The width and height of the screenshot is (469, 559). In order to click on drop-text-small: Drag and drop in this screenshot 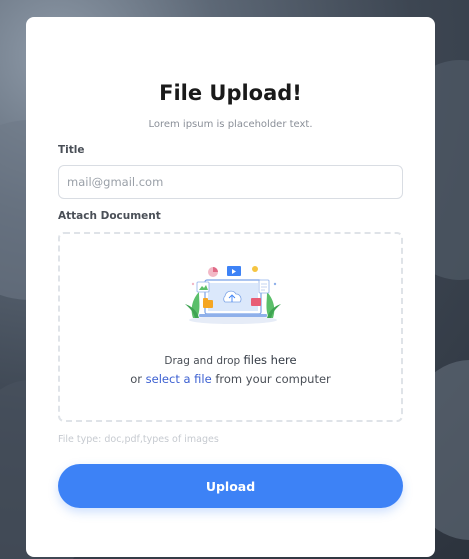, I will do `click(204, 361)`.